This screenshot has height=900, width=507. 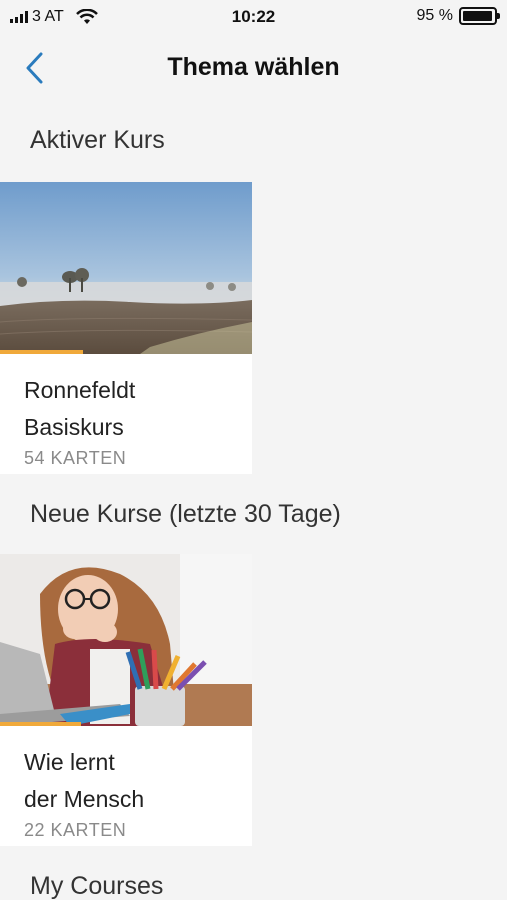 I want to click on status-bar: 3 AT 10:22 95 %, so click(x=253, y=18).